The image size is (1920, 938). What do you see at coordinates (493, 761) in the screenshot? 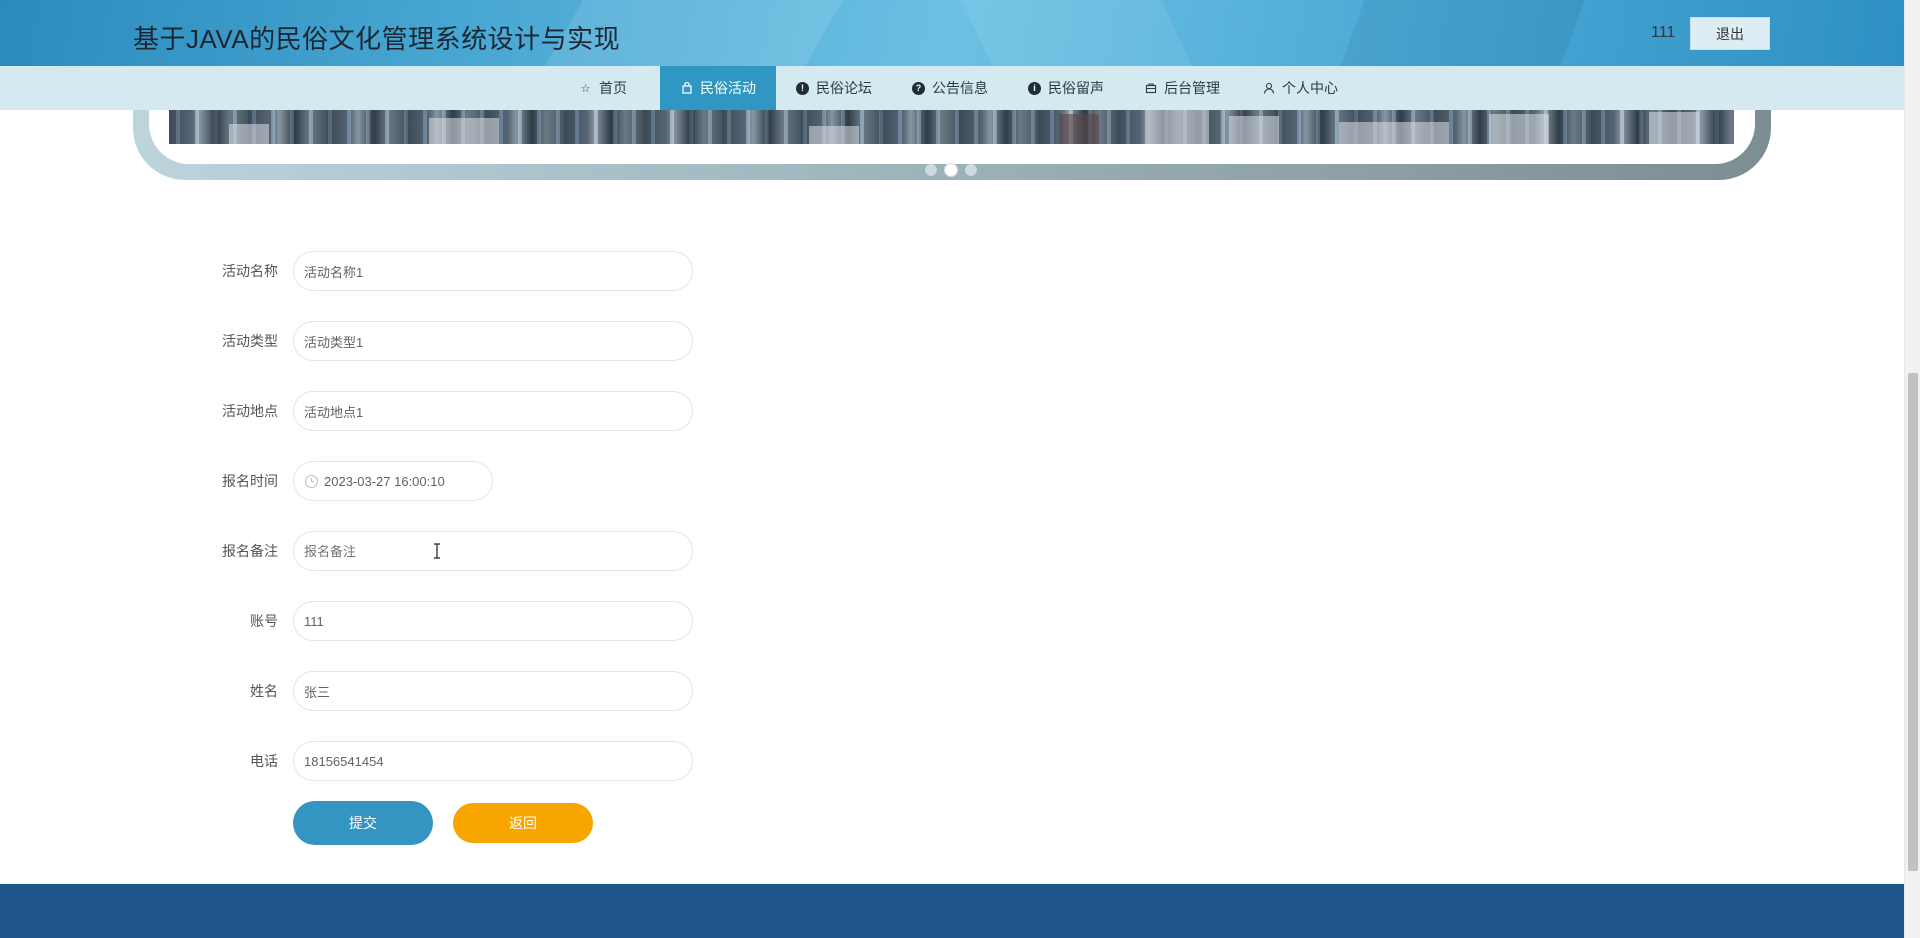
I see `phone-input` at bounding box center [493, 761].